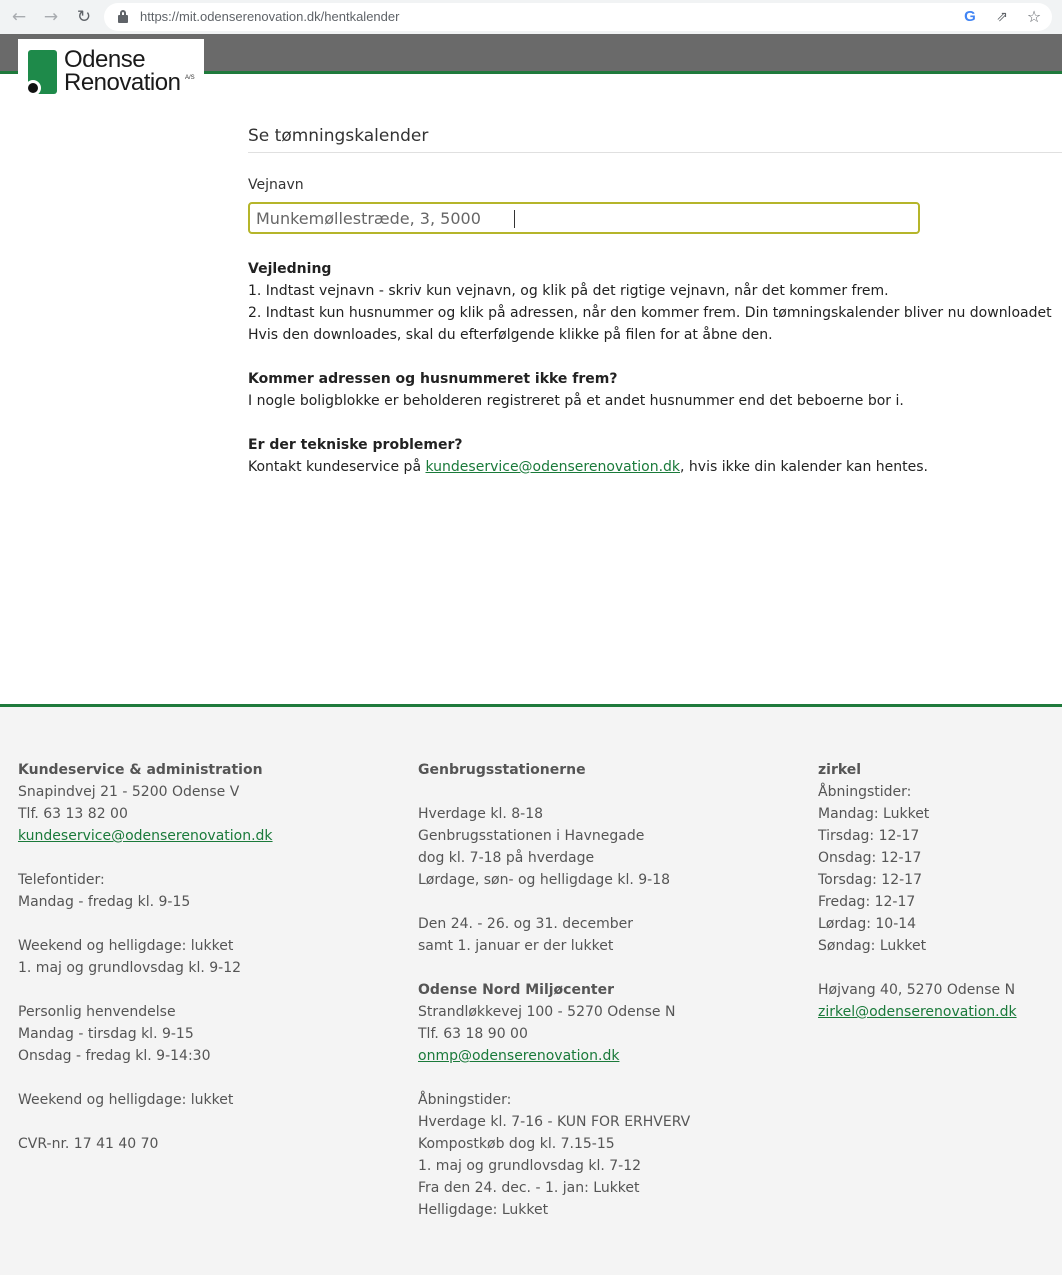  I want to click on footer-text: Lørdage, søn- og helligdage kl. 9-18, so click(544, 880).